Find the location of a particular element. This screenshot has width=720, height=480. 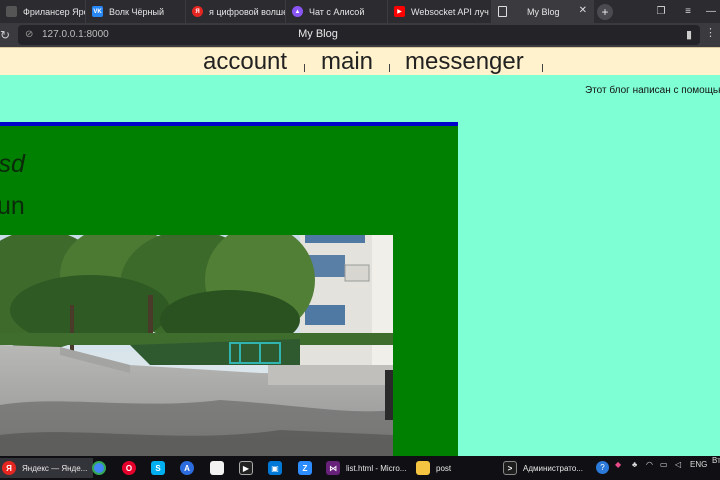

opera-icon: O is located at coordinates (129, 468).